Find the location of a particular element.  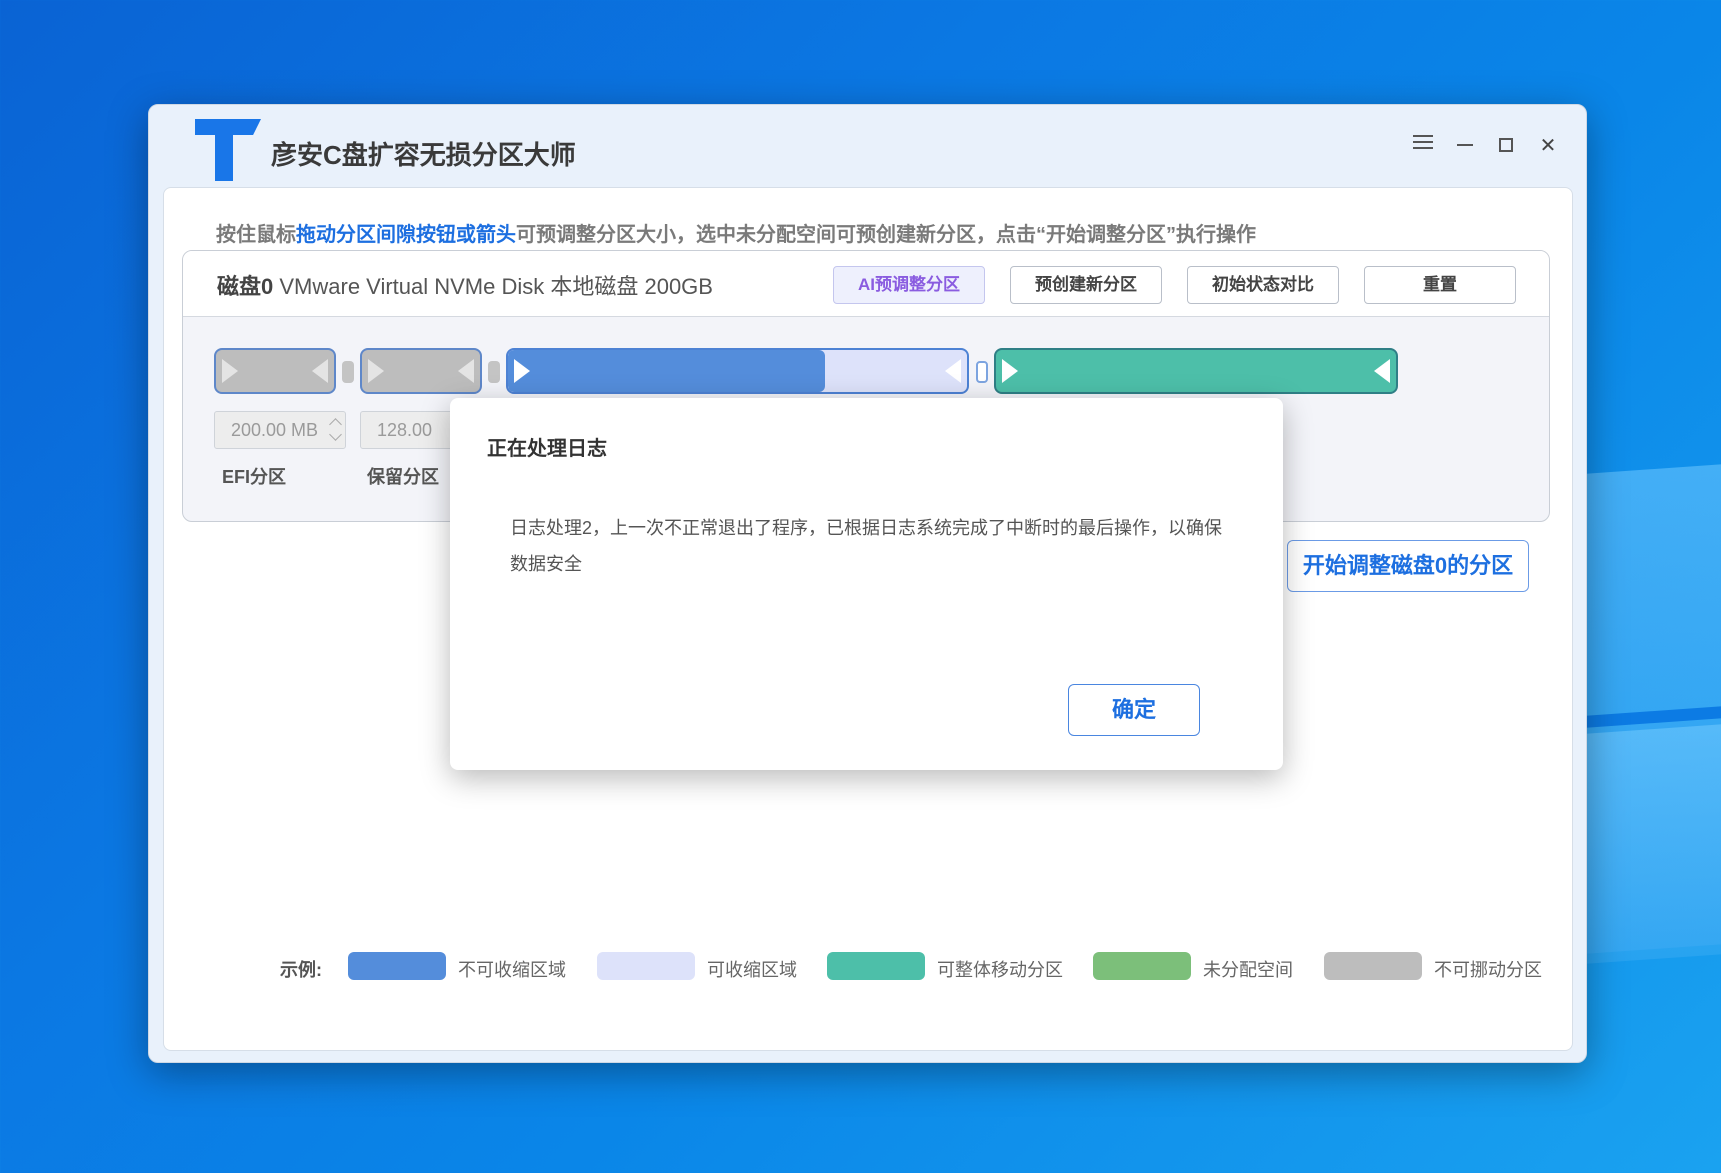

legend-label: 可整体移动分区 is located at coordinates (1000, 970).